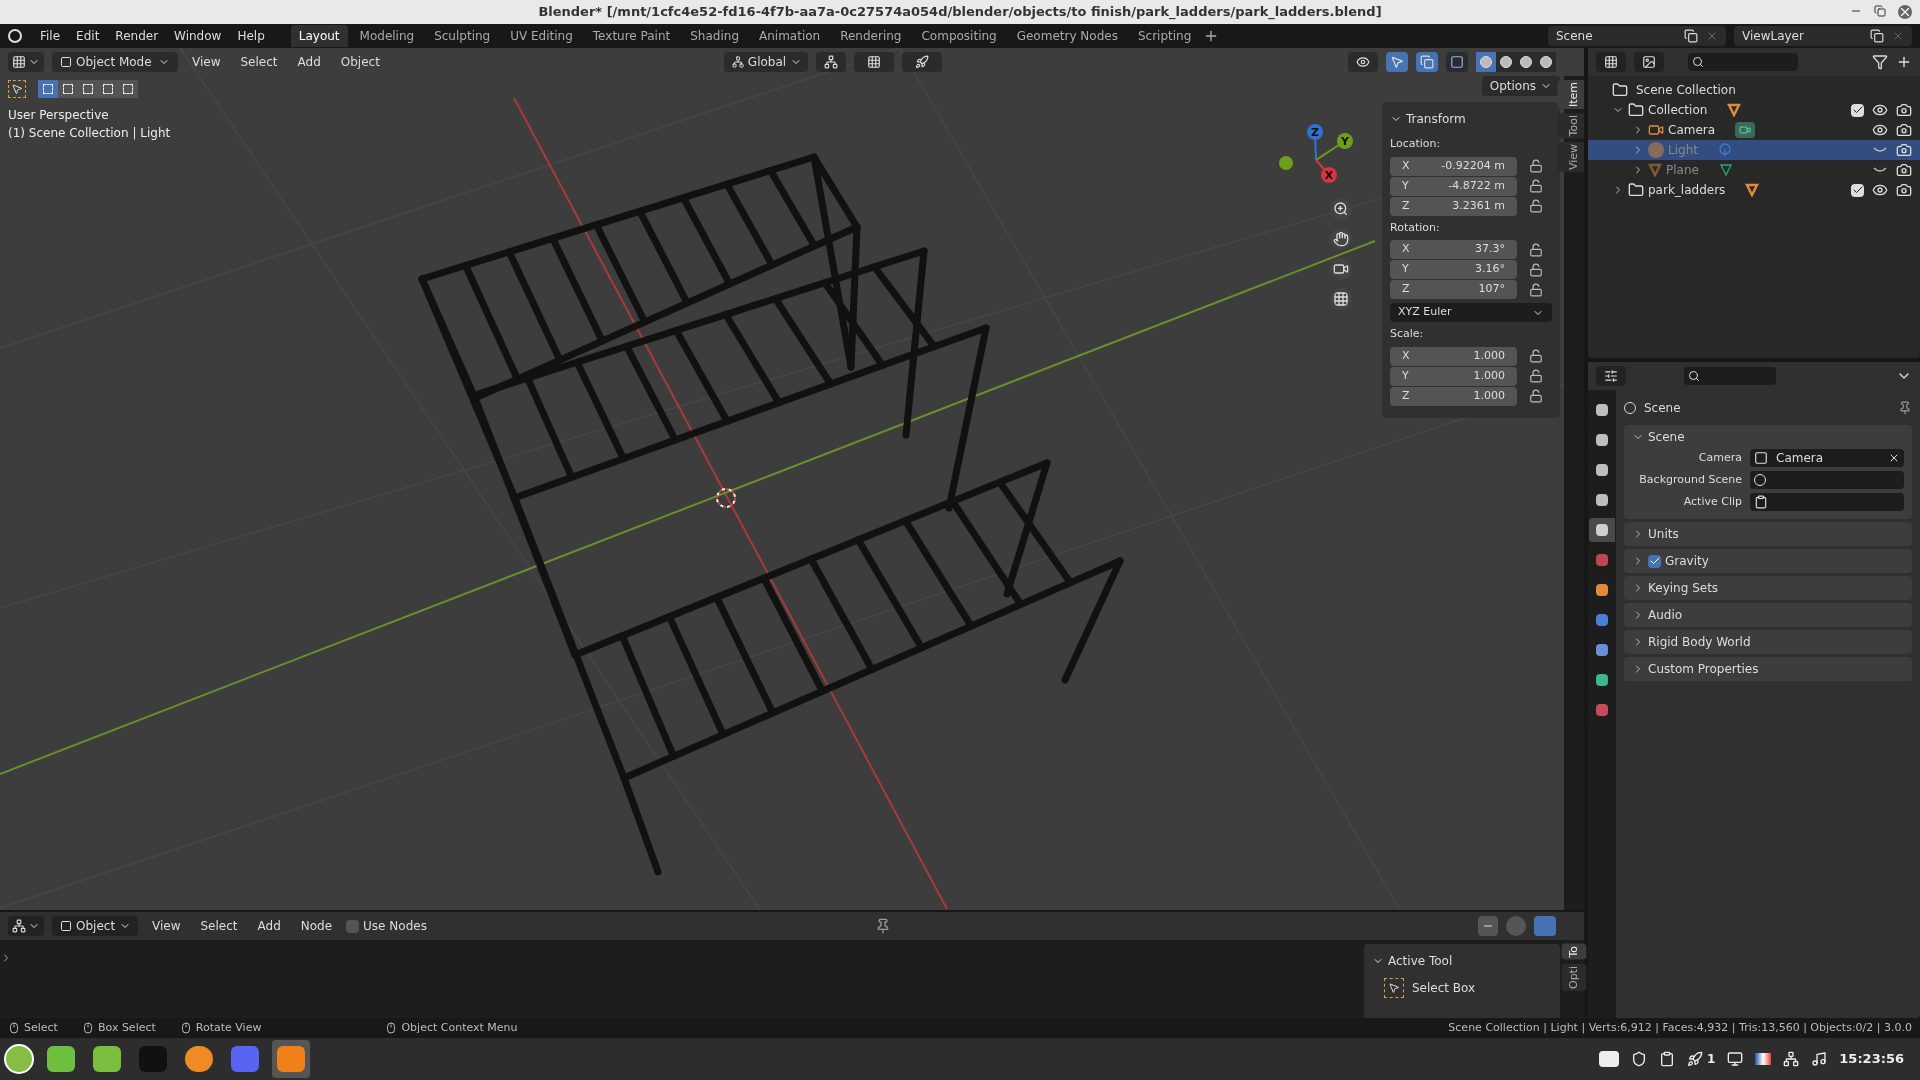 The image size is (1920, 1080). Describe the element at coordinates (19, 1059) in the screenshot. I see `menu-logo-icon` at that location.